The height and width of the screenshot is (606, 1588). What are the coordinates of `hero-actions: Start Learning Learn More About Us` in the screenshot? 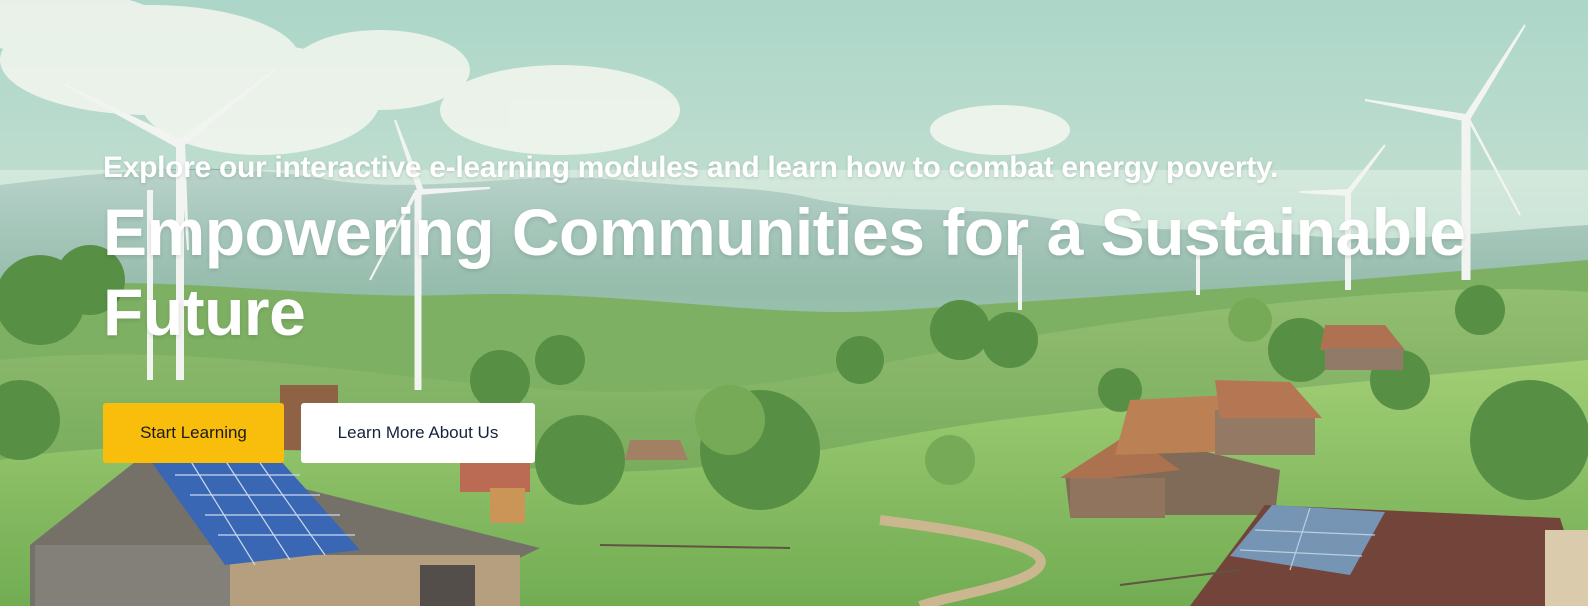 It's located at (319, 433).